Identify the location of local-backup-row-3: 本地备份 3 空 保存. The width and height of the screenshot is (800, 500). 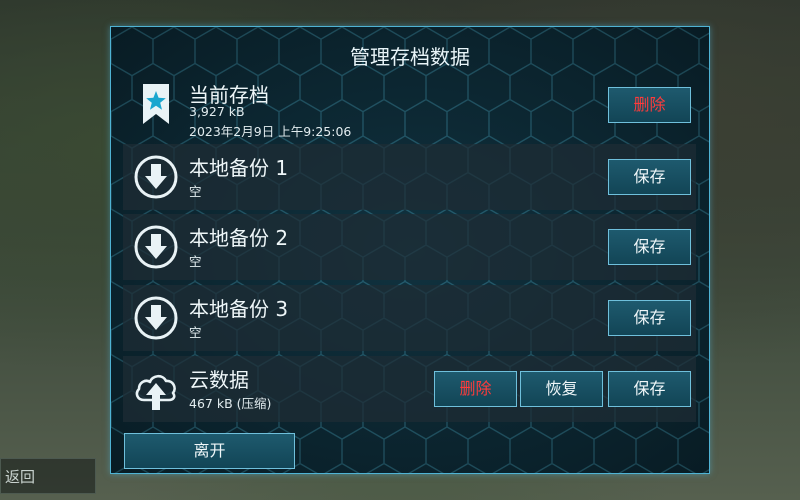
(409, 318).